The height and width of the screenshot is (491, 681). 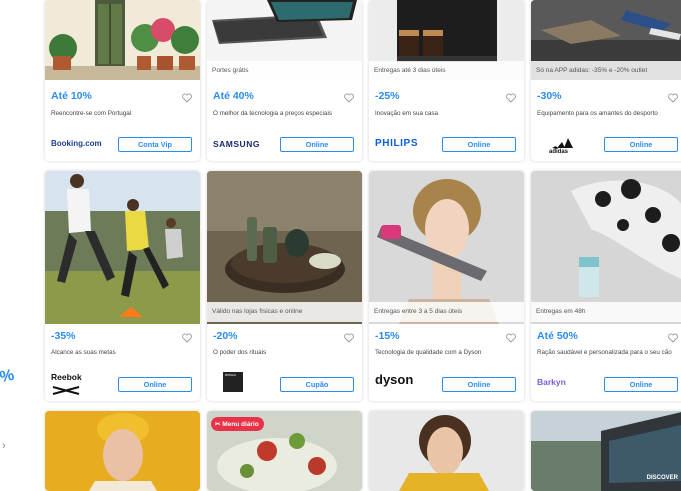 I want to click on discover-label: DISCOVER, so click(x=662, y=478).